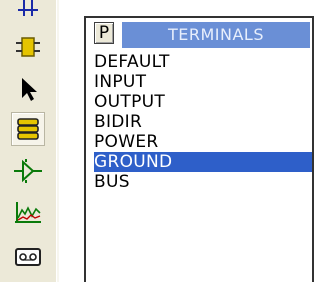 The image size is (326, 282). I want to click on terminal-list-item-input: INPUT, so click(203, 82).